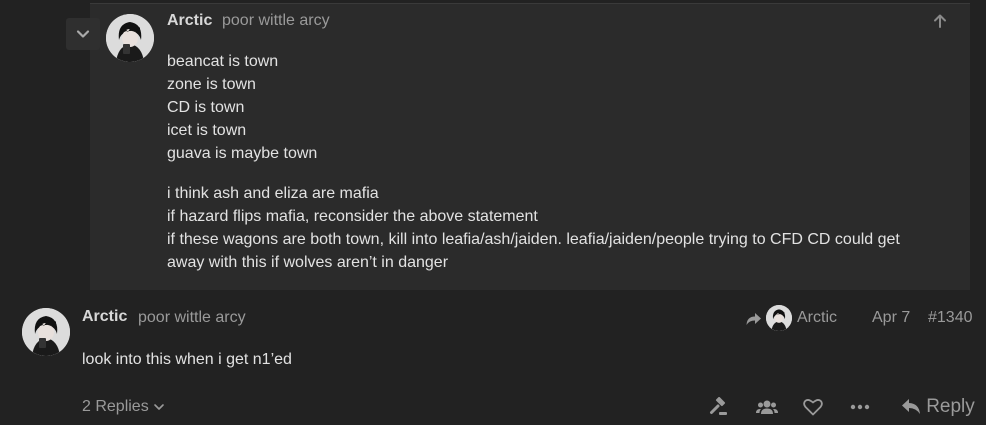 The width and height of the screenshot is (986, 425). I want to click on reply-to-username: Arctic, so click(817, 318).